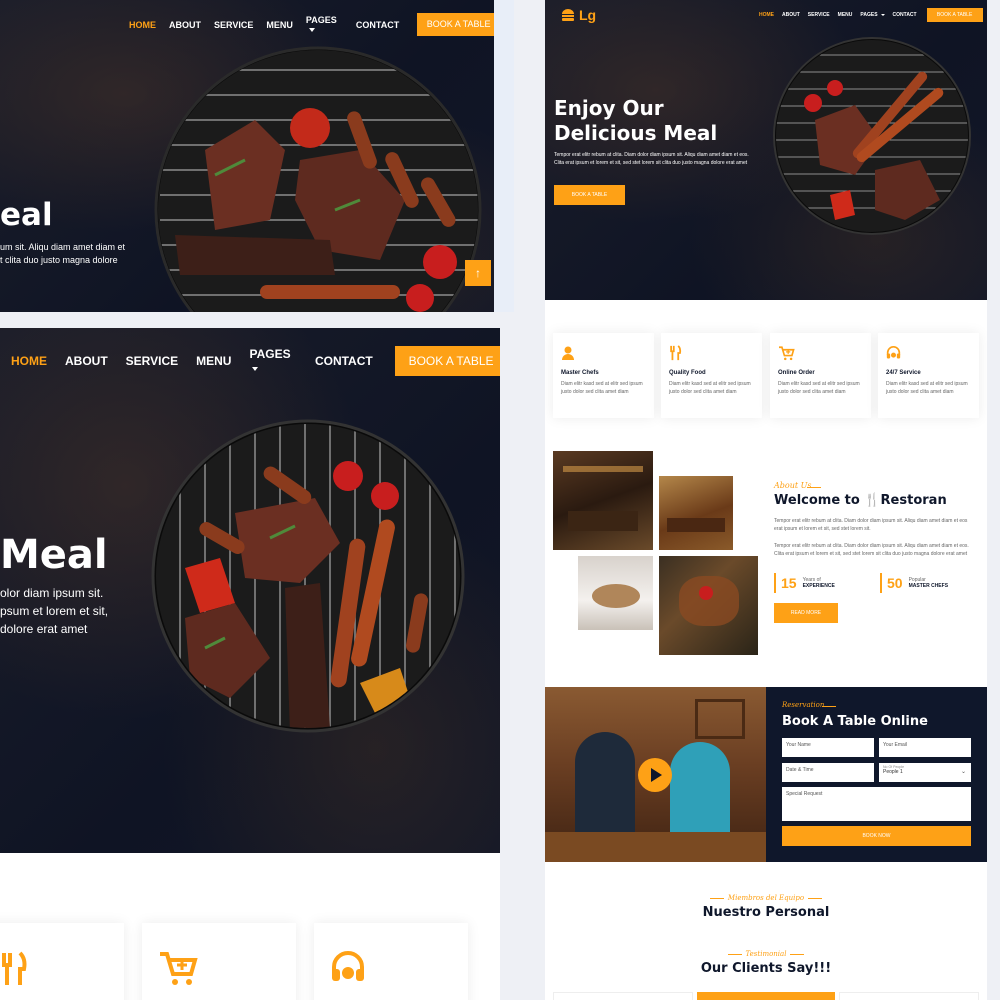 The image size is (1000, 1000). I want to click on hero-book-button: BOOK A TABLE, so click(589, 195).